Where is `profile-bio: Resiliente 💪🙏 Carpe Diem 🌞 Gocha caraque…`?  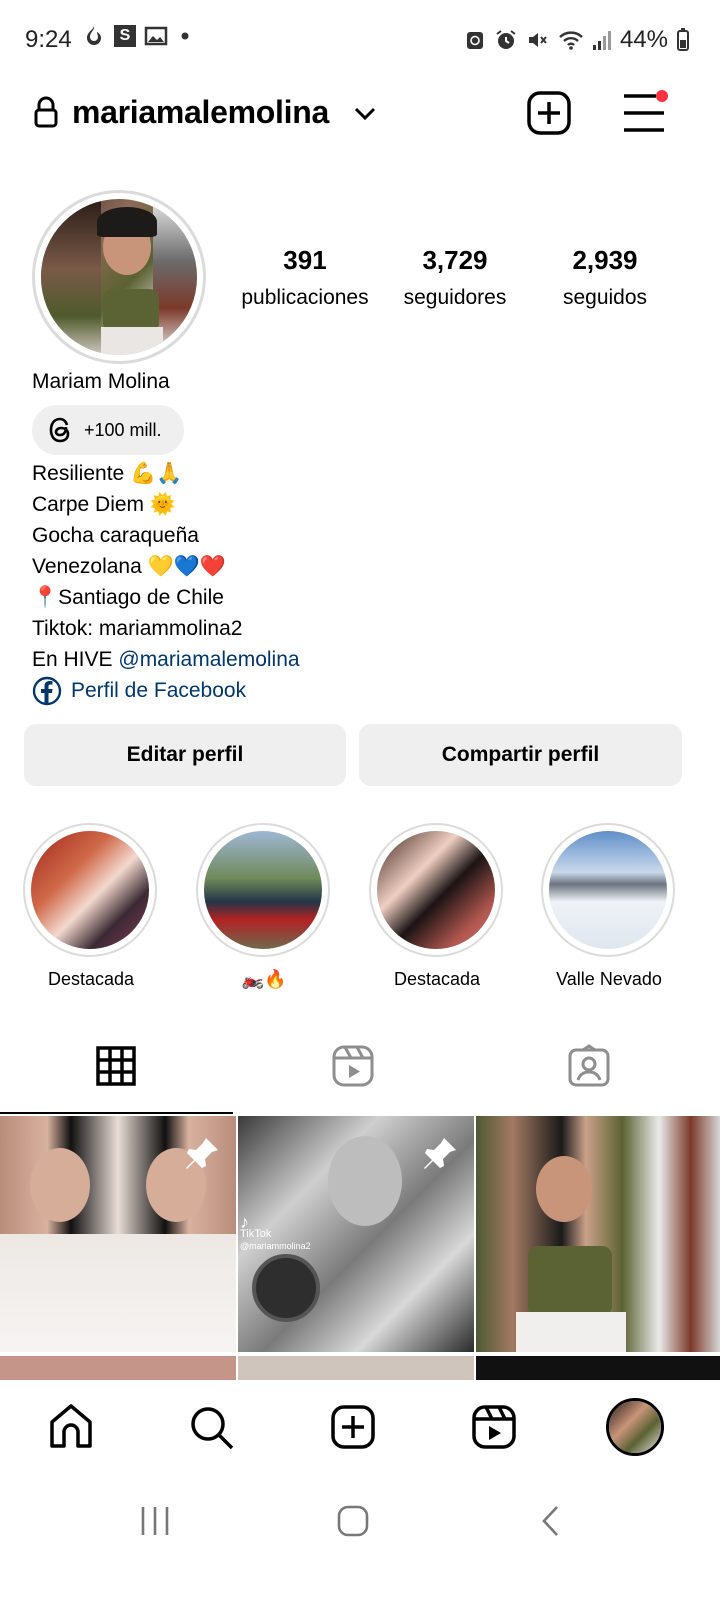
profile-bio: Resiliente 💪🙏 Carpe Diem 🌞 Gocha caraque… is located at coordinates (166, 582).